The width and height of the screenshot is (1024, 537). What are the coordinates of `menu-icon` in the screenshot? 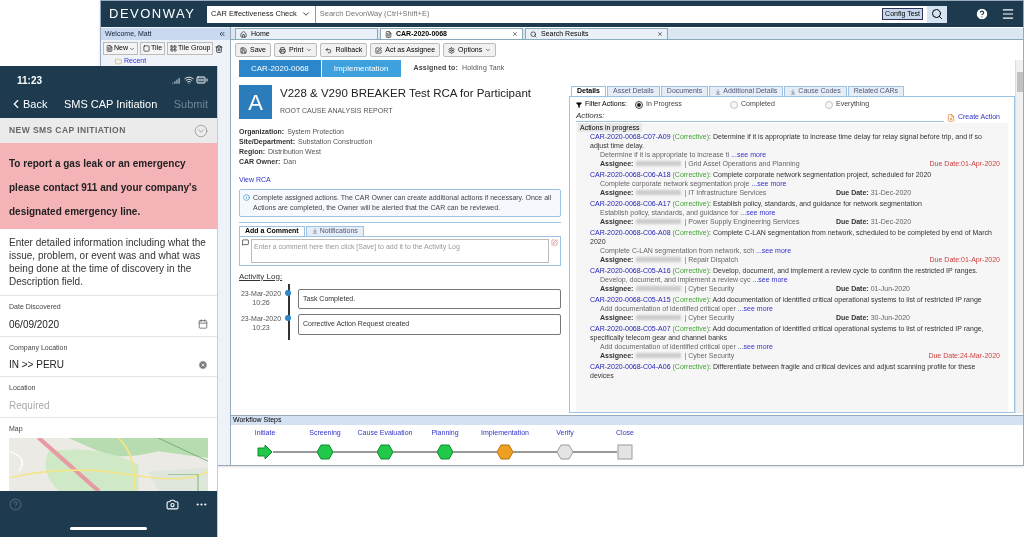 It's located at (1008, 14).